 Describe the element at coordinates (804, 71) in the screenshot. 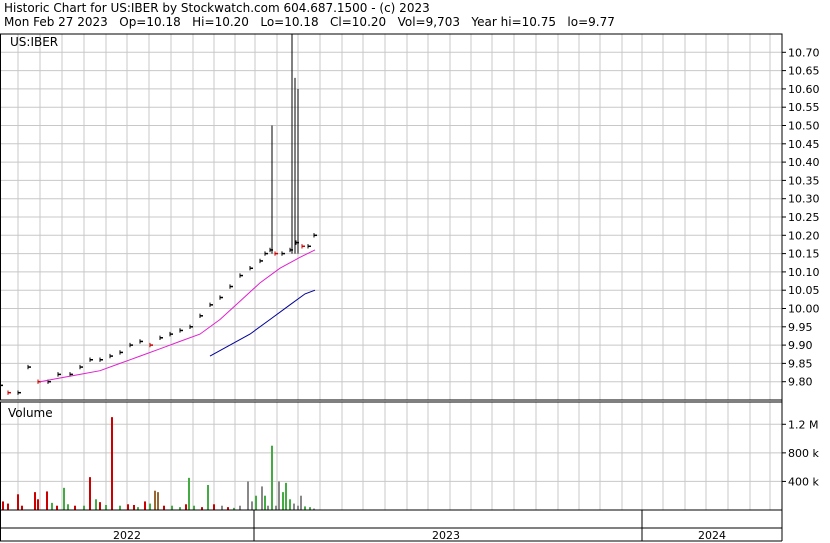

I see `y-tick-label: 10.65` at that location.